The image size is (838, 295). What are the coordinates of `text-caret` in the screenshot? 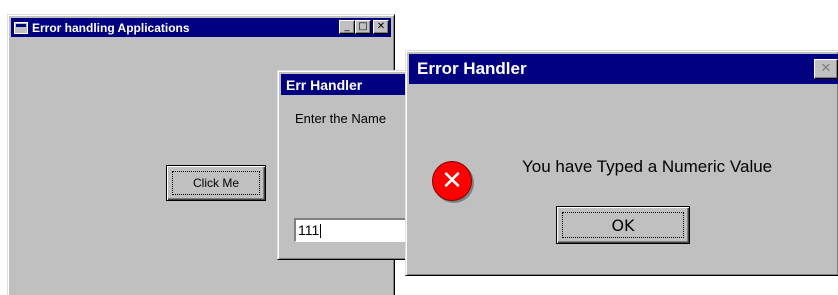 It's located at (321, 231).